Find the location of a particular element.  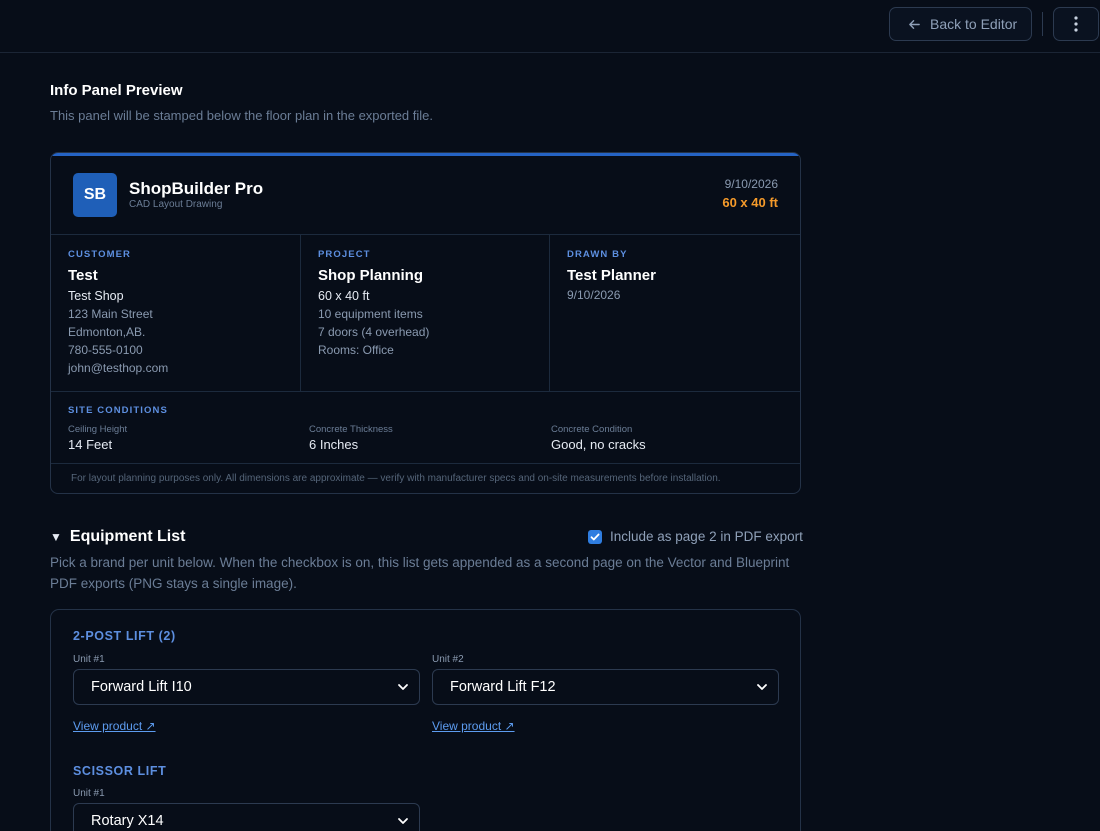

customer-email: john@testhop.com is located at coordinates (118, 368).